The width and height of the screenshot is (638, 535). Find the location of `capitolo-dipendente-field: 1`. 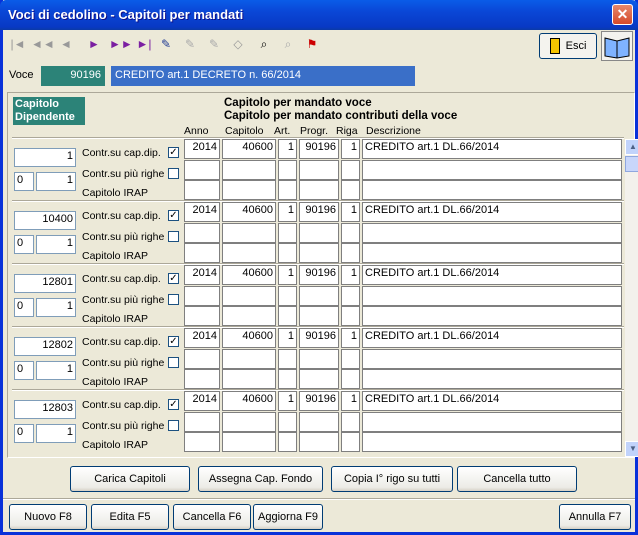

capitolo-dipendente-field: 1 is located at coordinates (45, 157).